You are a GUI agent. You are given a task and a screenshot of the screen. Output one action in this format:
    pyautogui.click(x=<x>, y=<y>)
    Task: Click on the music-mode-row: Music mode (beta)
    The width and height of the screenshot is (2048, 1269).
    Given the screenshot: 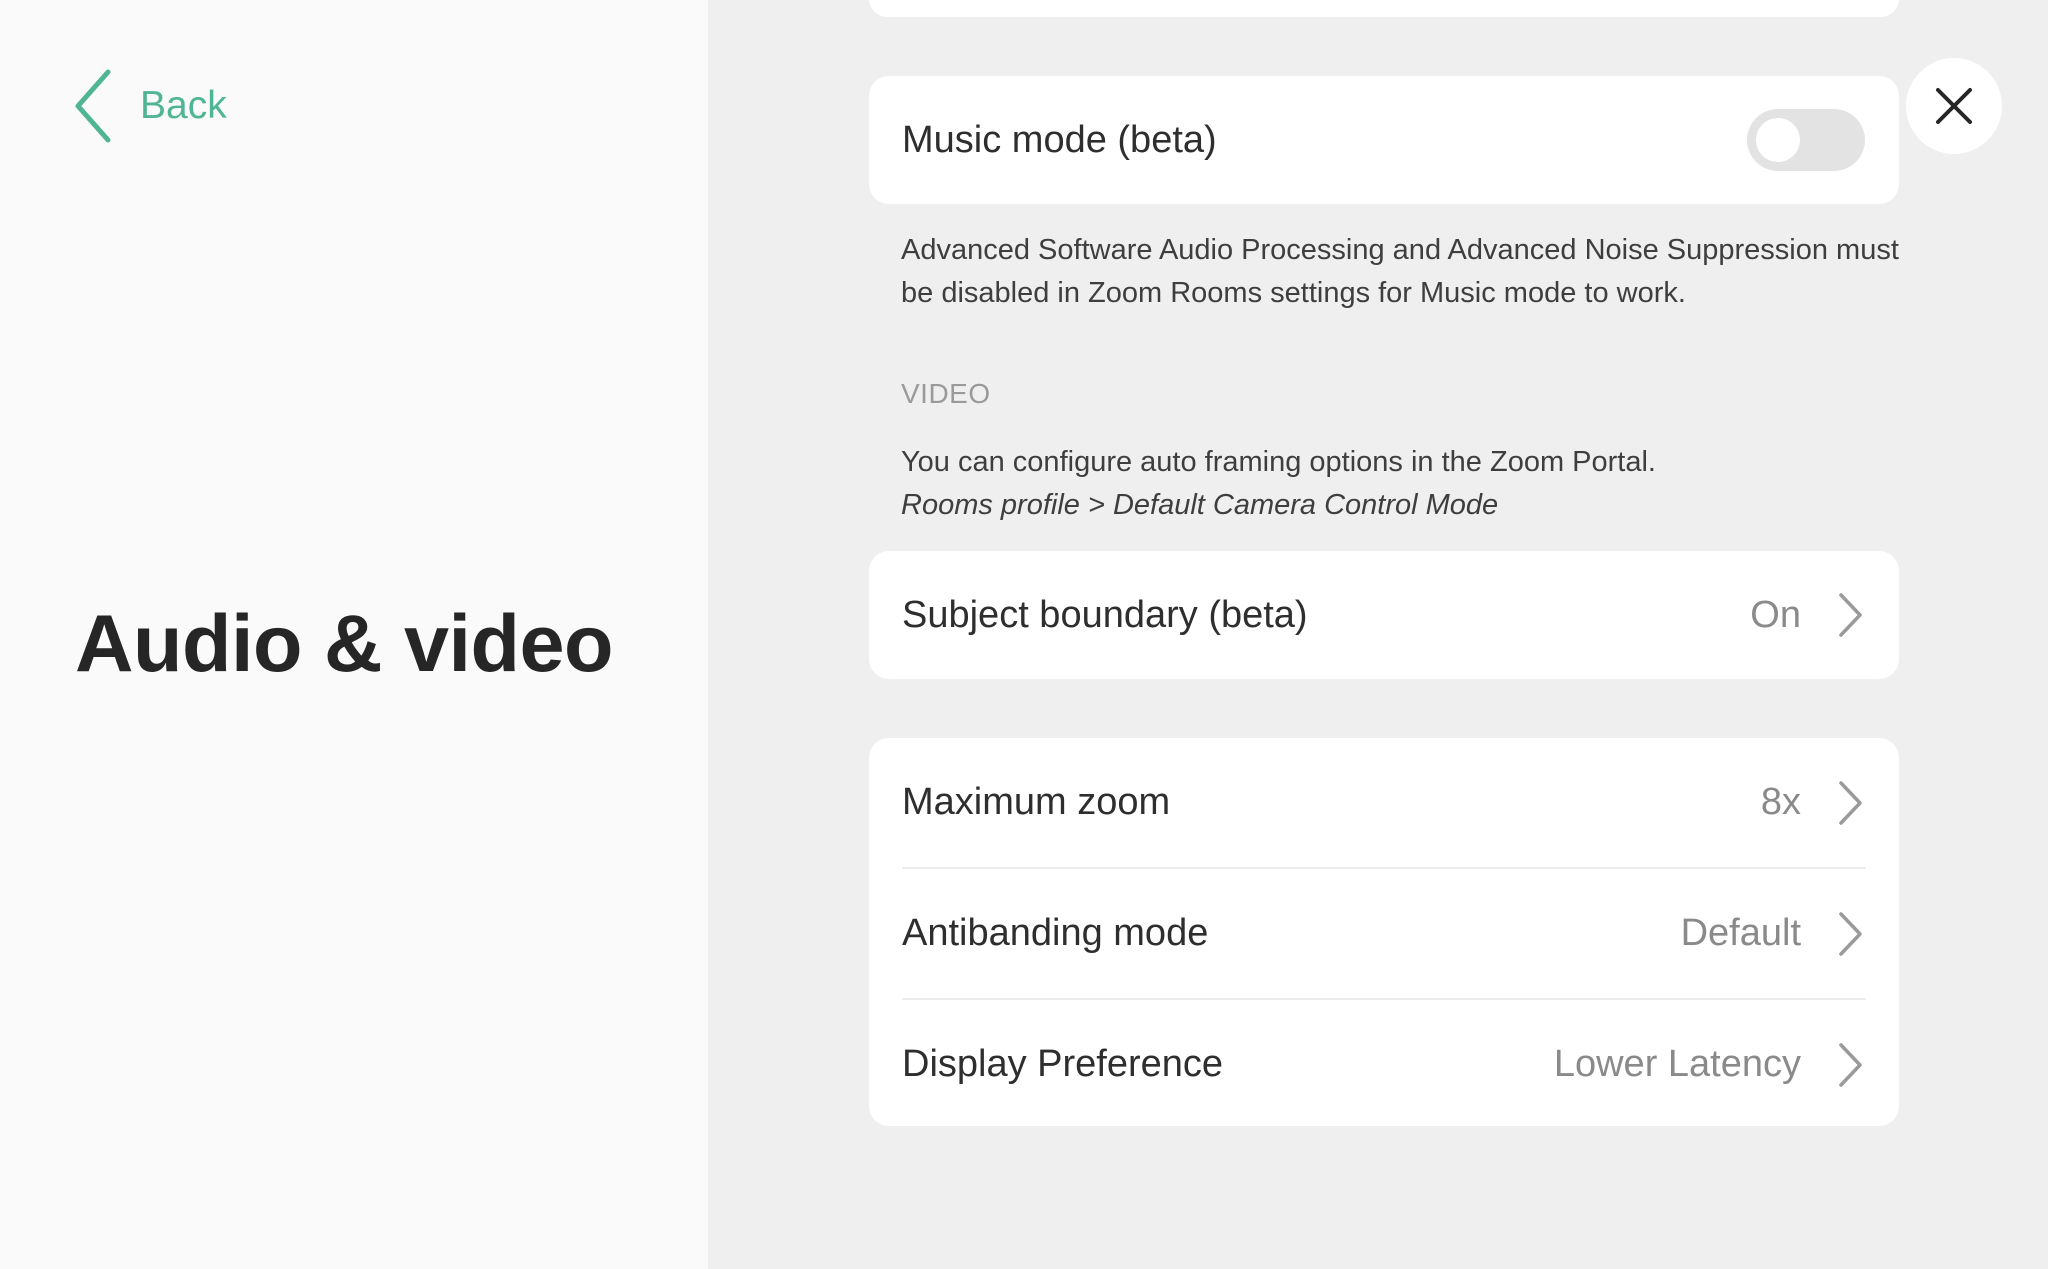 What is the action you would take?
    pyautogui.click(x=1384, y=140)
    